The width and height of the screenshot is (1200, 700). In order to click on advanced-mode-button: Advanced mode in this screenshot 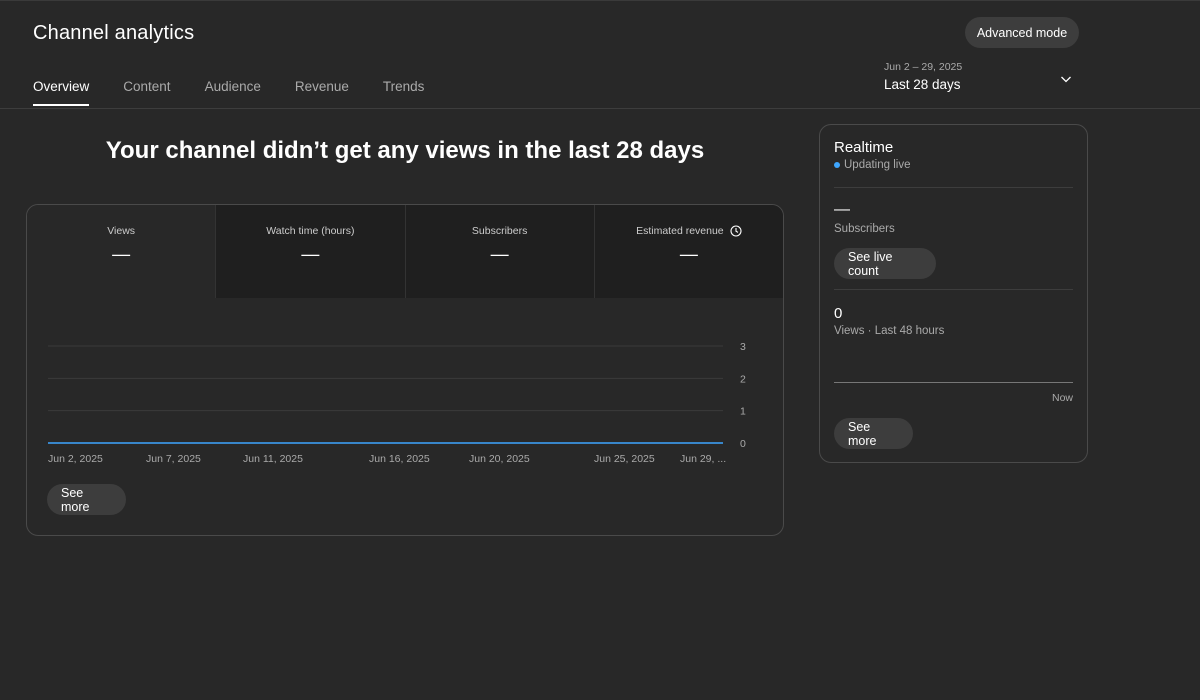, I will do `click(1022, 32)`.